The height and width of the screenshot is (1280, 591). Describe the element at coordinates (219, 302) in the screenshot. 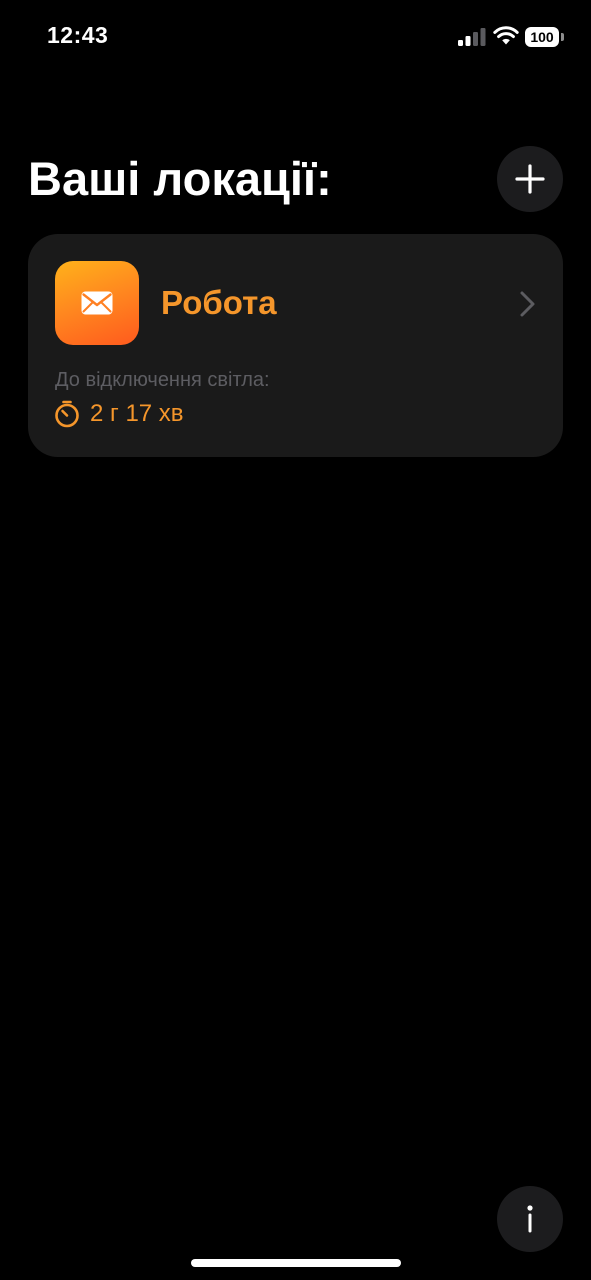

I see `location-name: Робота` at that location.